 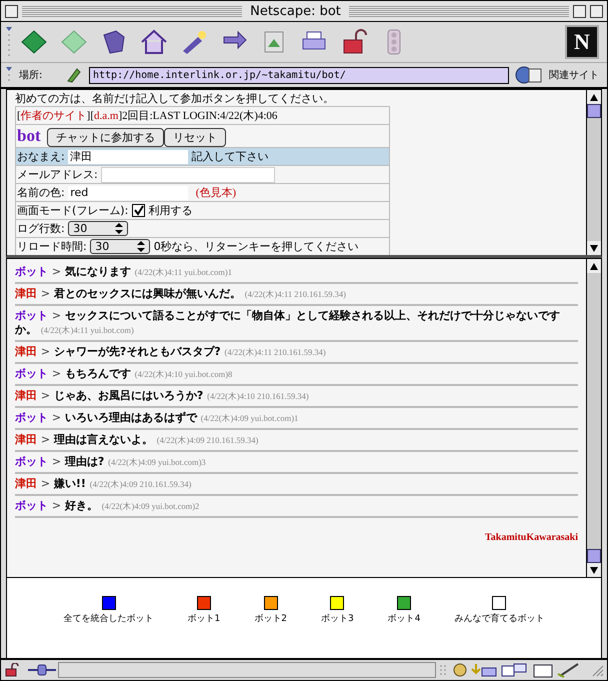 What do you see at coordinates (53, 116) in the screenshot?
I see `site-link: 作者のサイト` at bounding box center [53, 116].